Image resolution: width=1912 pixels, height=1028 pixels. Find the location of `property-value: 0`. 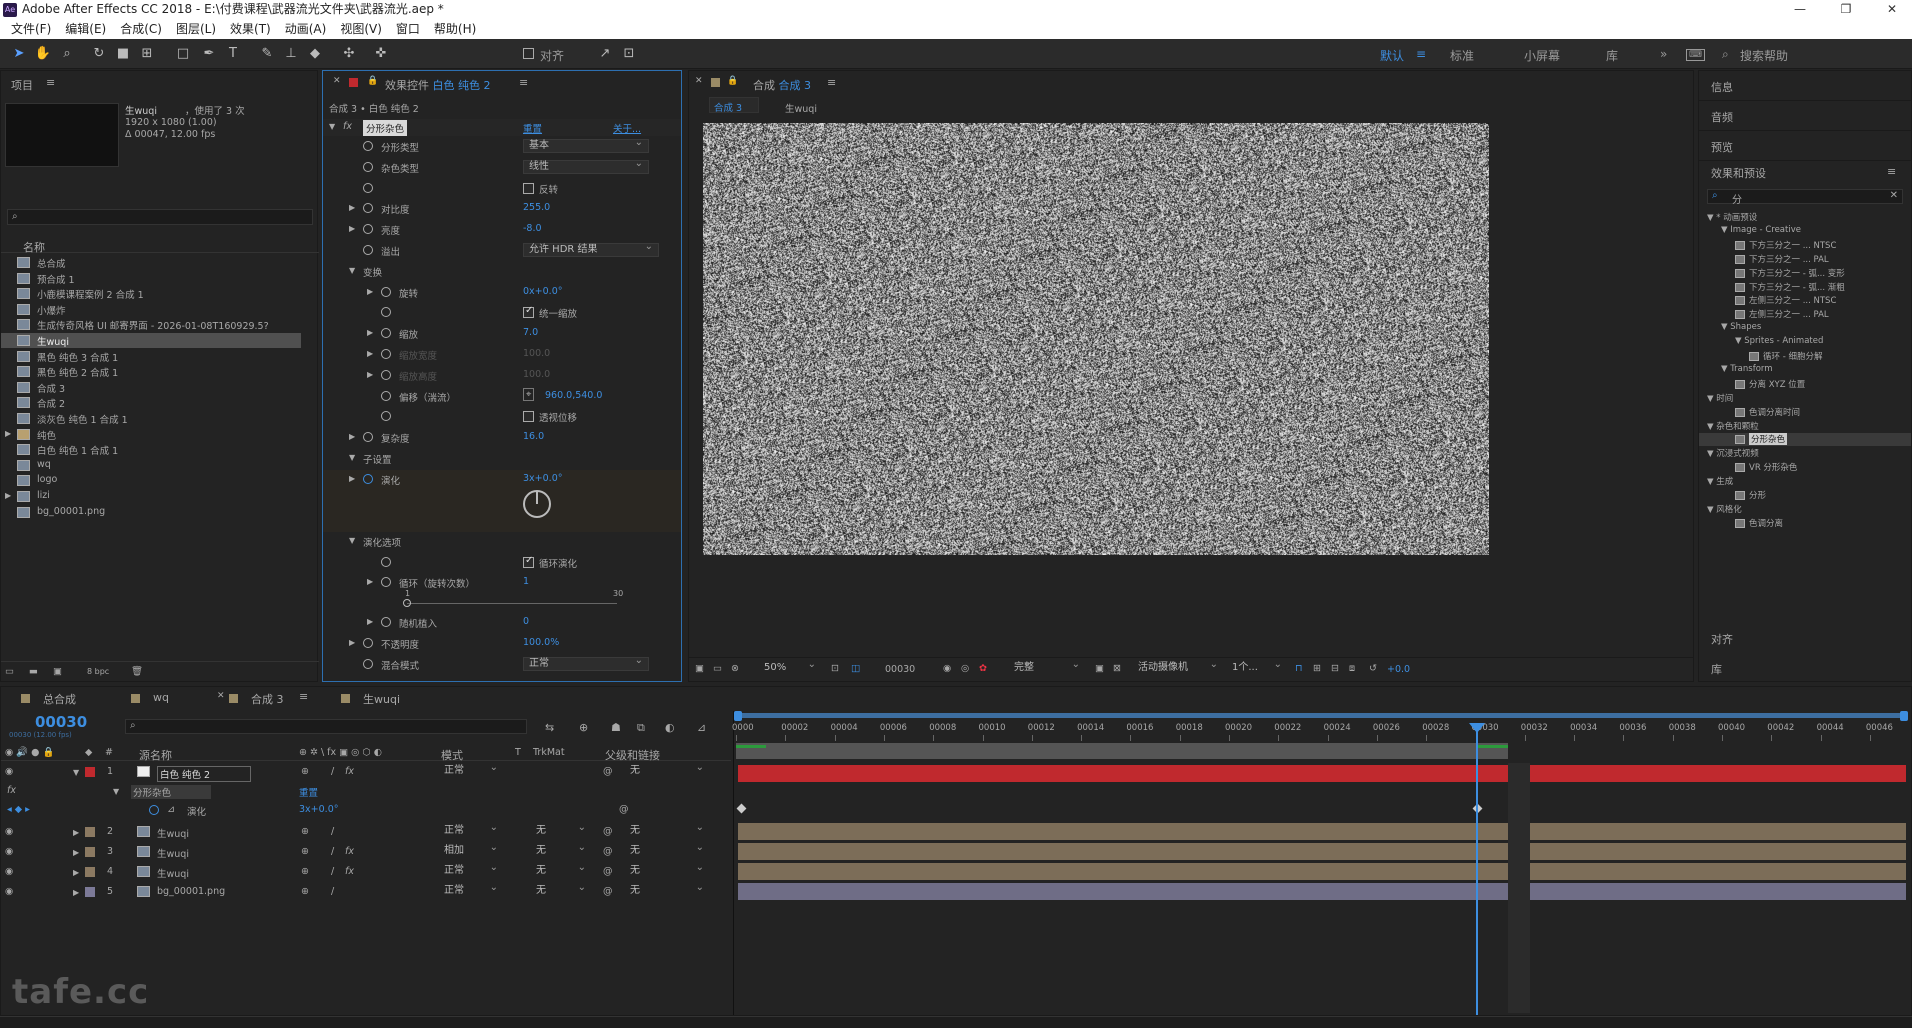

property-value: 0 is located at coordinates (526, 621).